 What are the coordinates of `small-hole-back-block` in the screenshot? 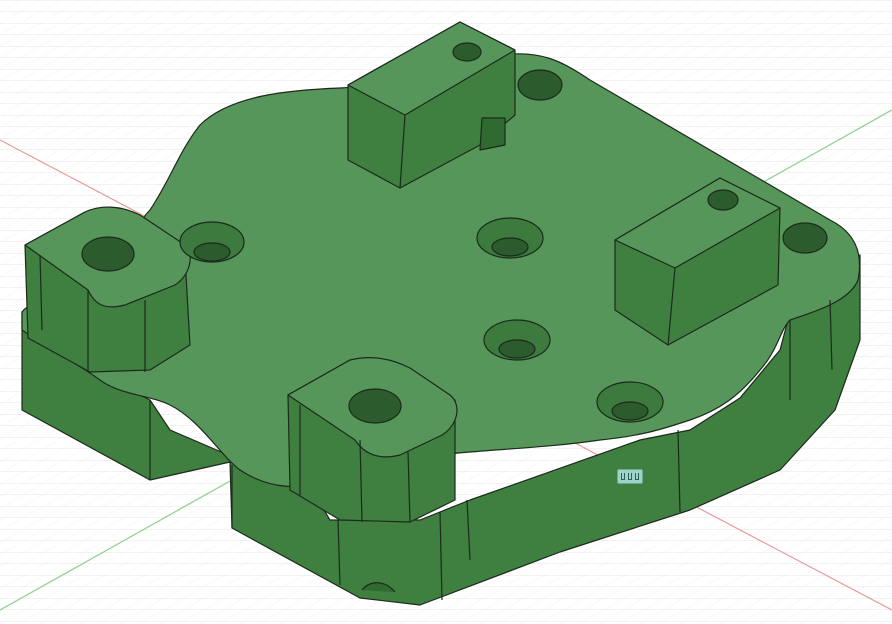 It's located at (467, 52).